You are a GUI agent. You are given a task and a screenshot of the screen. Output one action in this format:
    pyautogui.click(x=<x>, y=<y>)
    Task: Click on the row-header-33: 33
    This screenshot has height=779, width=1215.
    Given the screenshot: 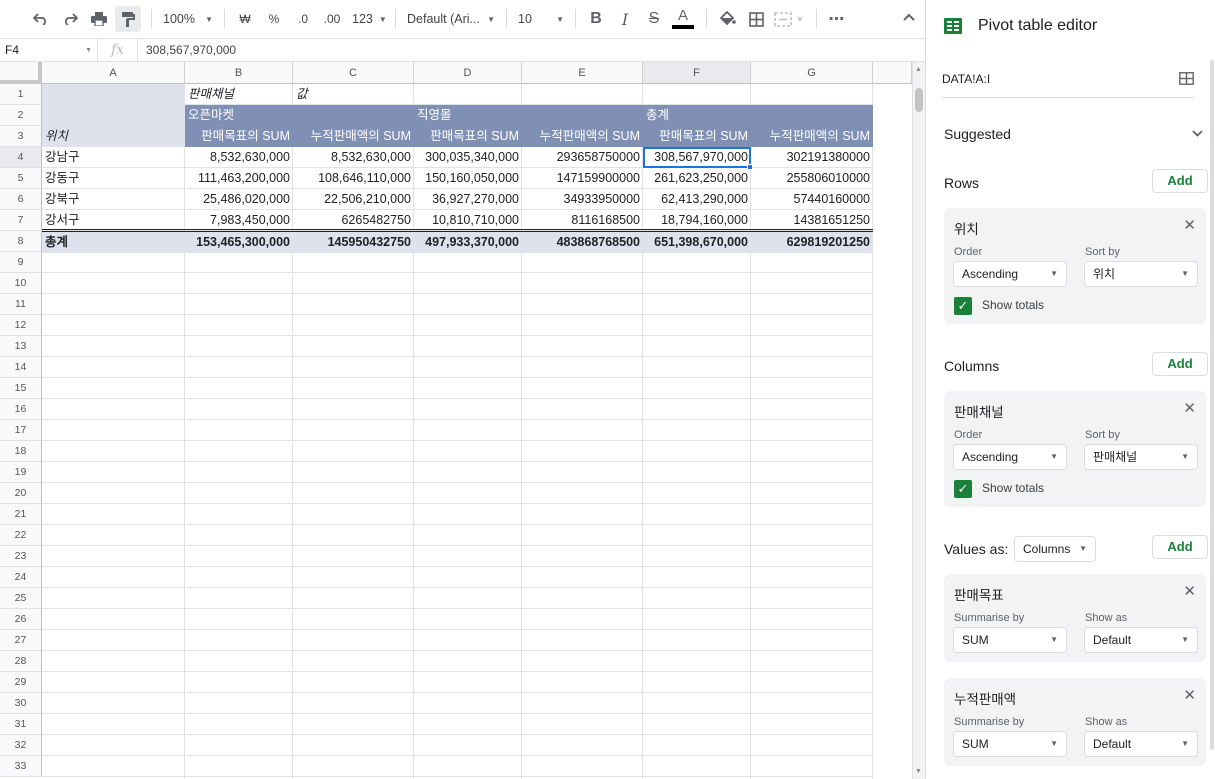 What is the action you would take?
    pyautogui.click(x=21, y=766)
    